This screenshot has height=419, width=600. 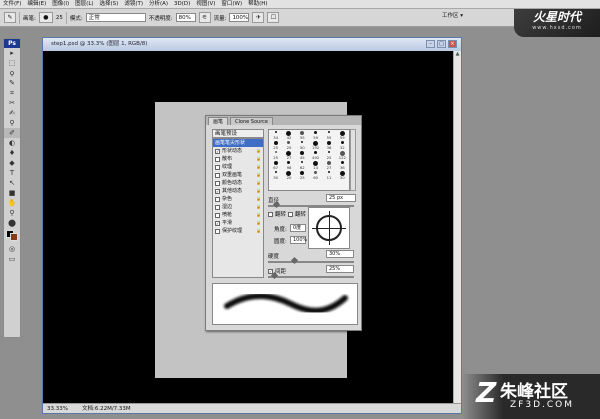 What do you see at coordinates (12, 103) in the screenshot?
I see `slice-tool-icon: ✂` at bounding box center [12, 103].